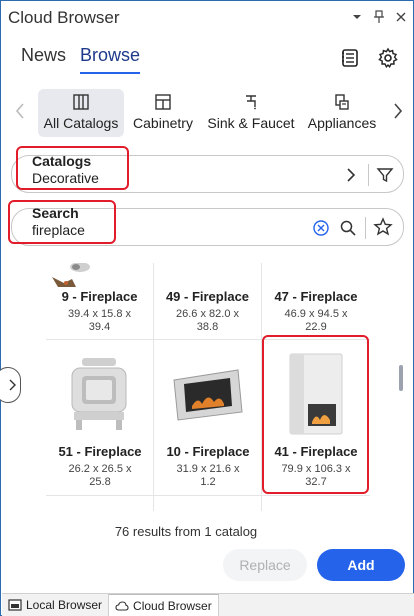  I want to click on tab-label: Cloud Browser, so click(172, 605).